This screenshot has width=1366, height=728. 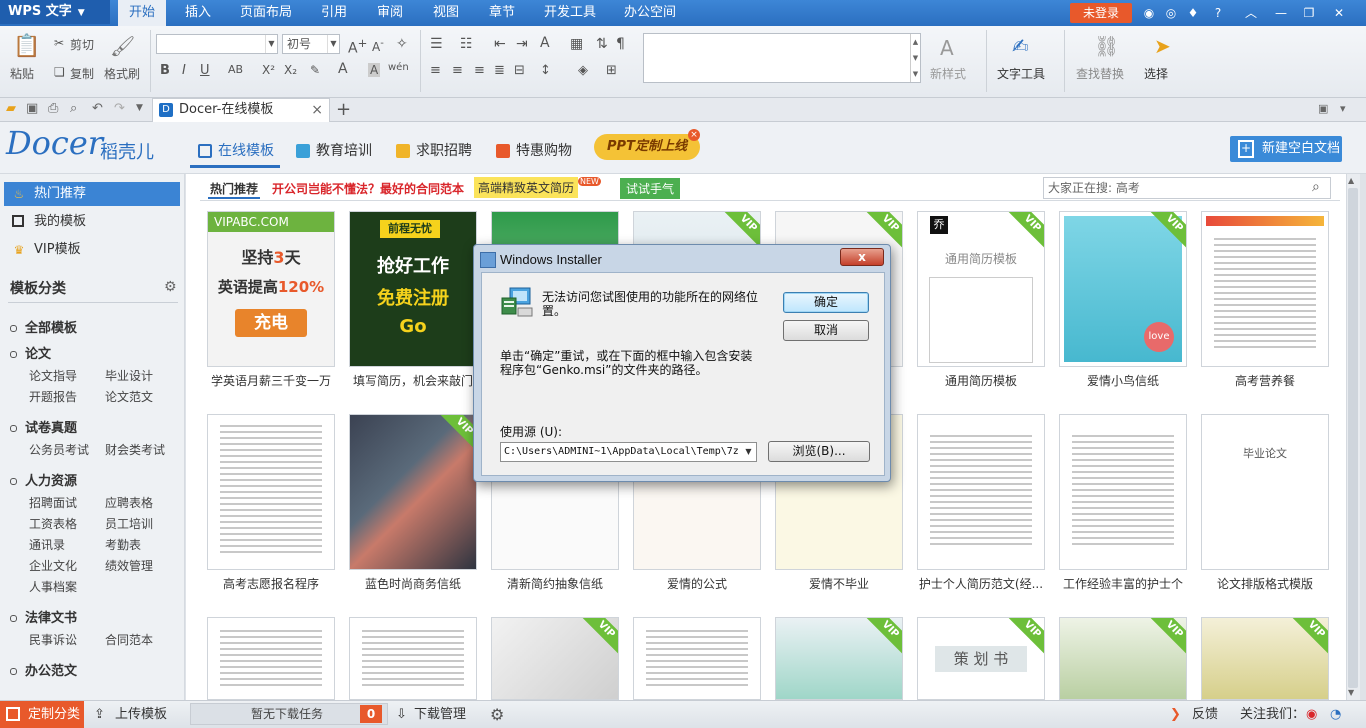 I want to click on template-search-input: 大家正在搜: 高考, so click(x=1187, y=188).